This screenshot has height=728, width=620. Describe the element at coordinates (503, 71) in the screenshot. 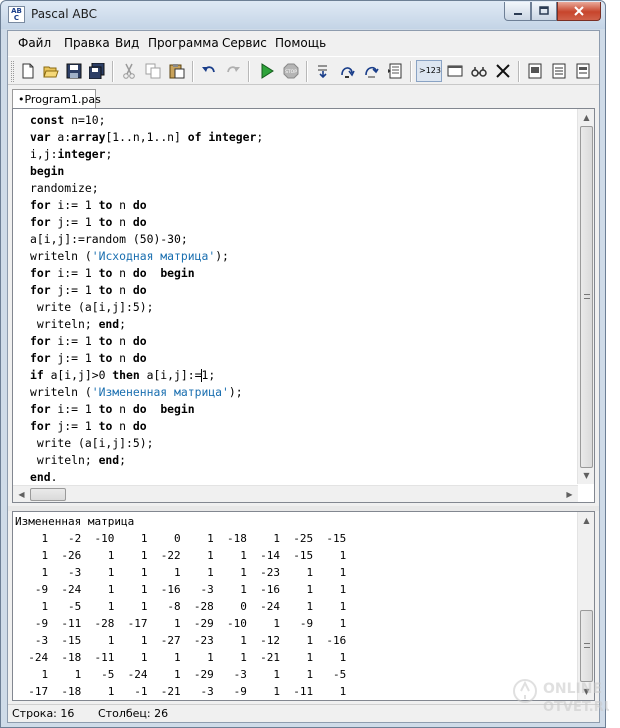

I see `close-file-button` at that location.